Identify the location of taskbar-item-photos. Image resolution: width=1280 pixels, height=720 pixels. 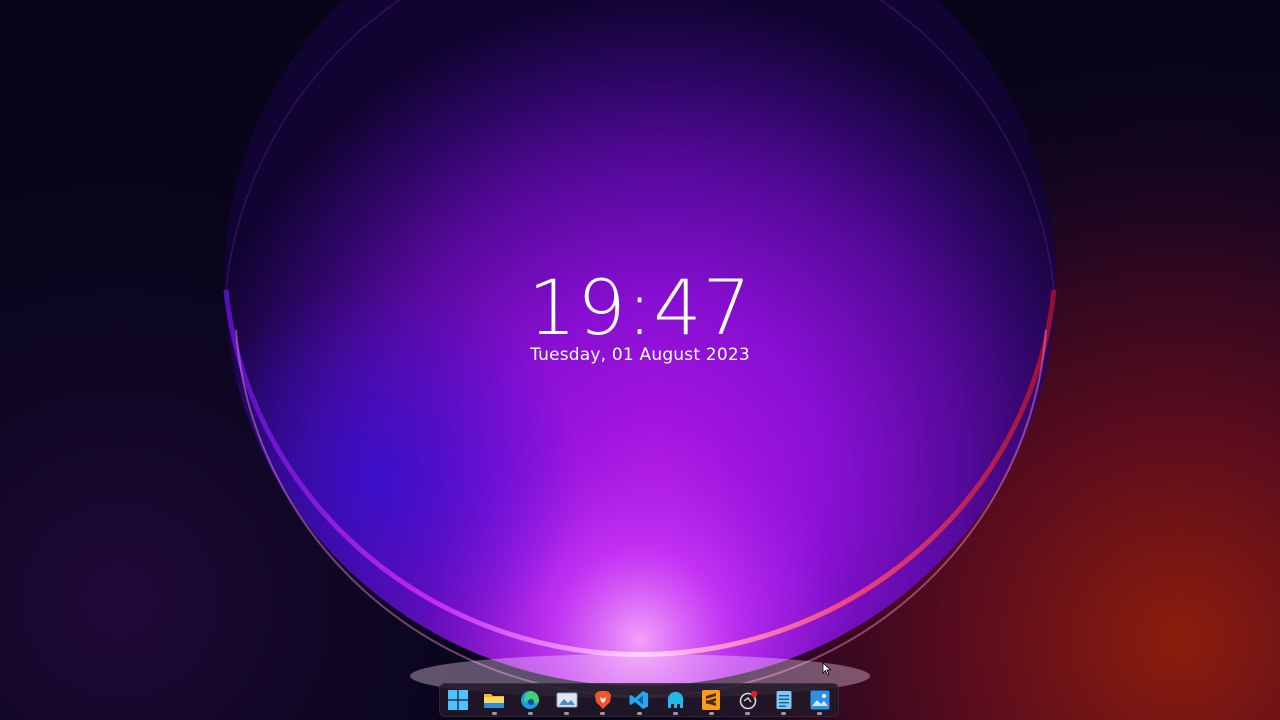
(567, 700).